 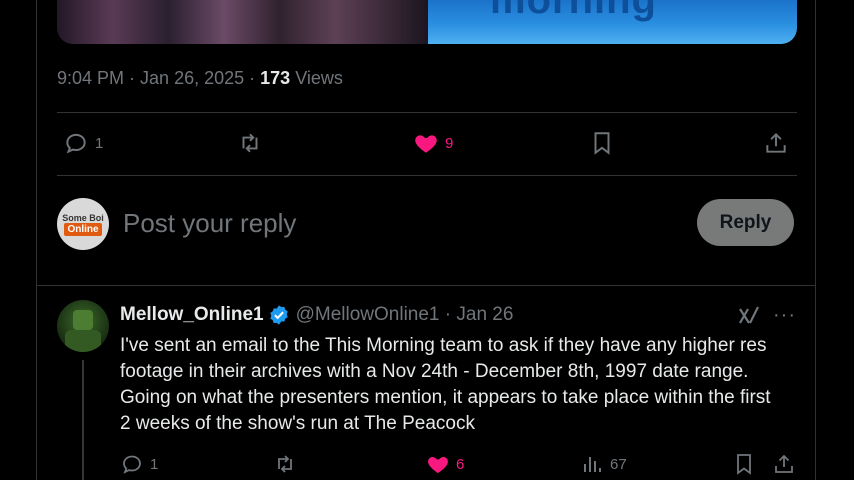 I want to click on reply-author-avatar, so click(x=83, y=326).